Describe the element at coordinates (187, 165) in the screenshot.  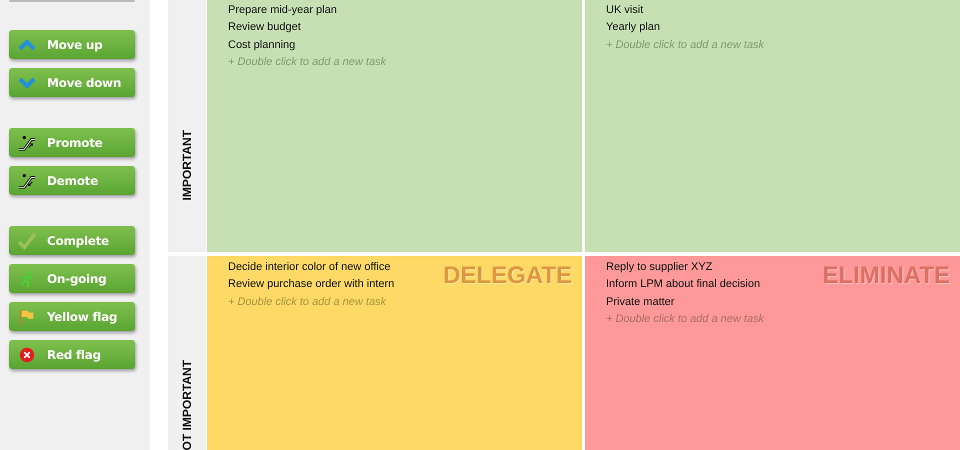
I see `row-label: IMPORTANT` at that location.